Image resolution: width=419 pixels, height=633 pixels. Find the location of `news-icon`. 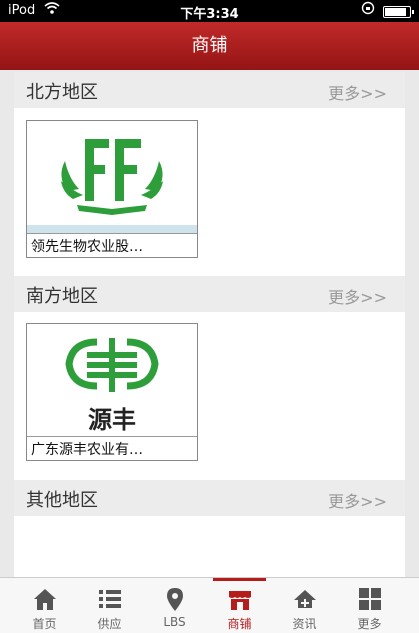

news-icon is located at coordinates (305, 599).